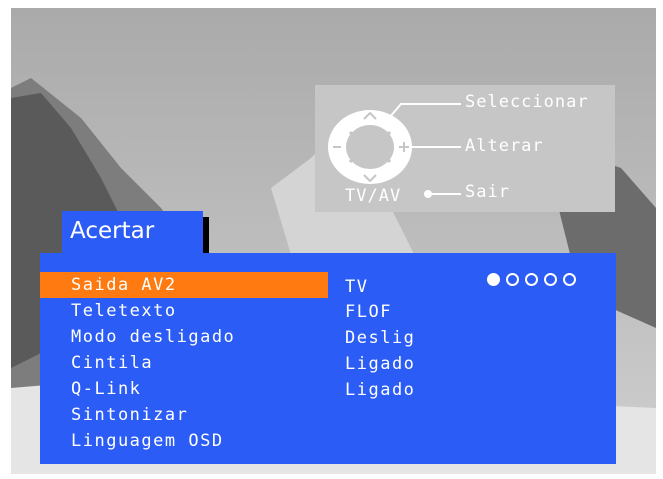 This screenshot has width=663, height=479. I want to click on menu-item-linguagem-osd: Linguagem OSD, so click(184, 441).